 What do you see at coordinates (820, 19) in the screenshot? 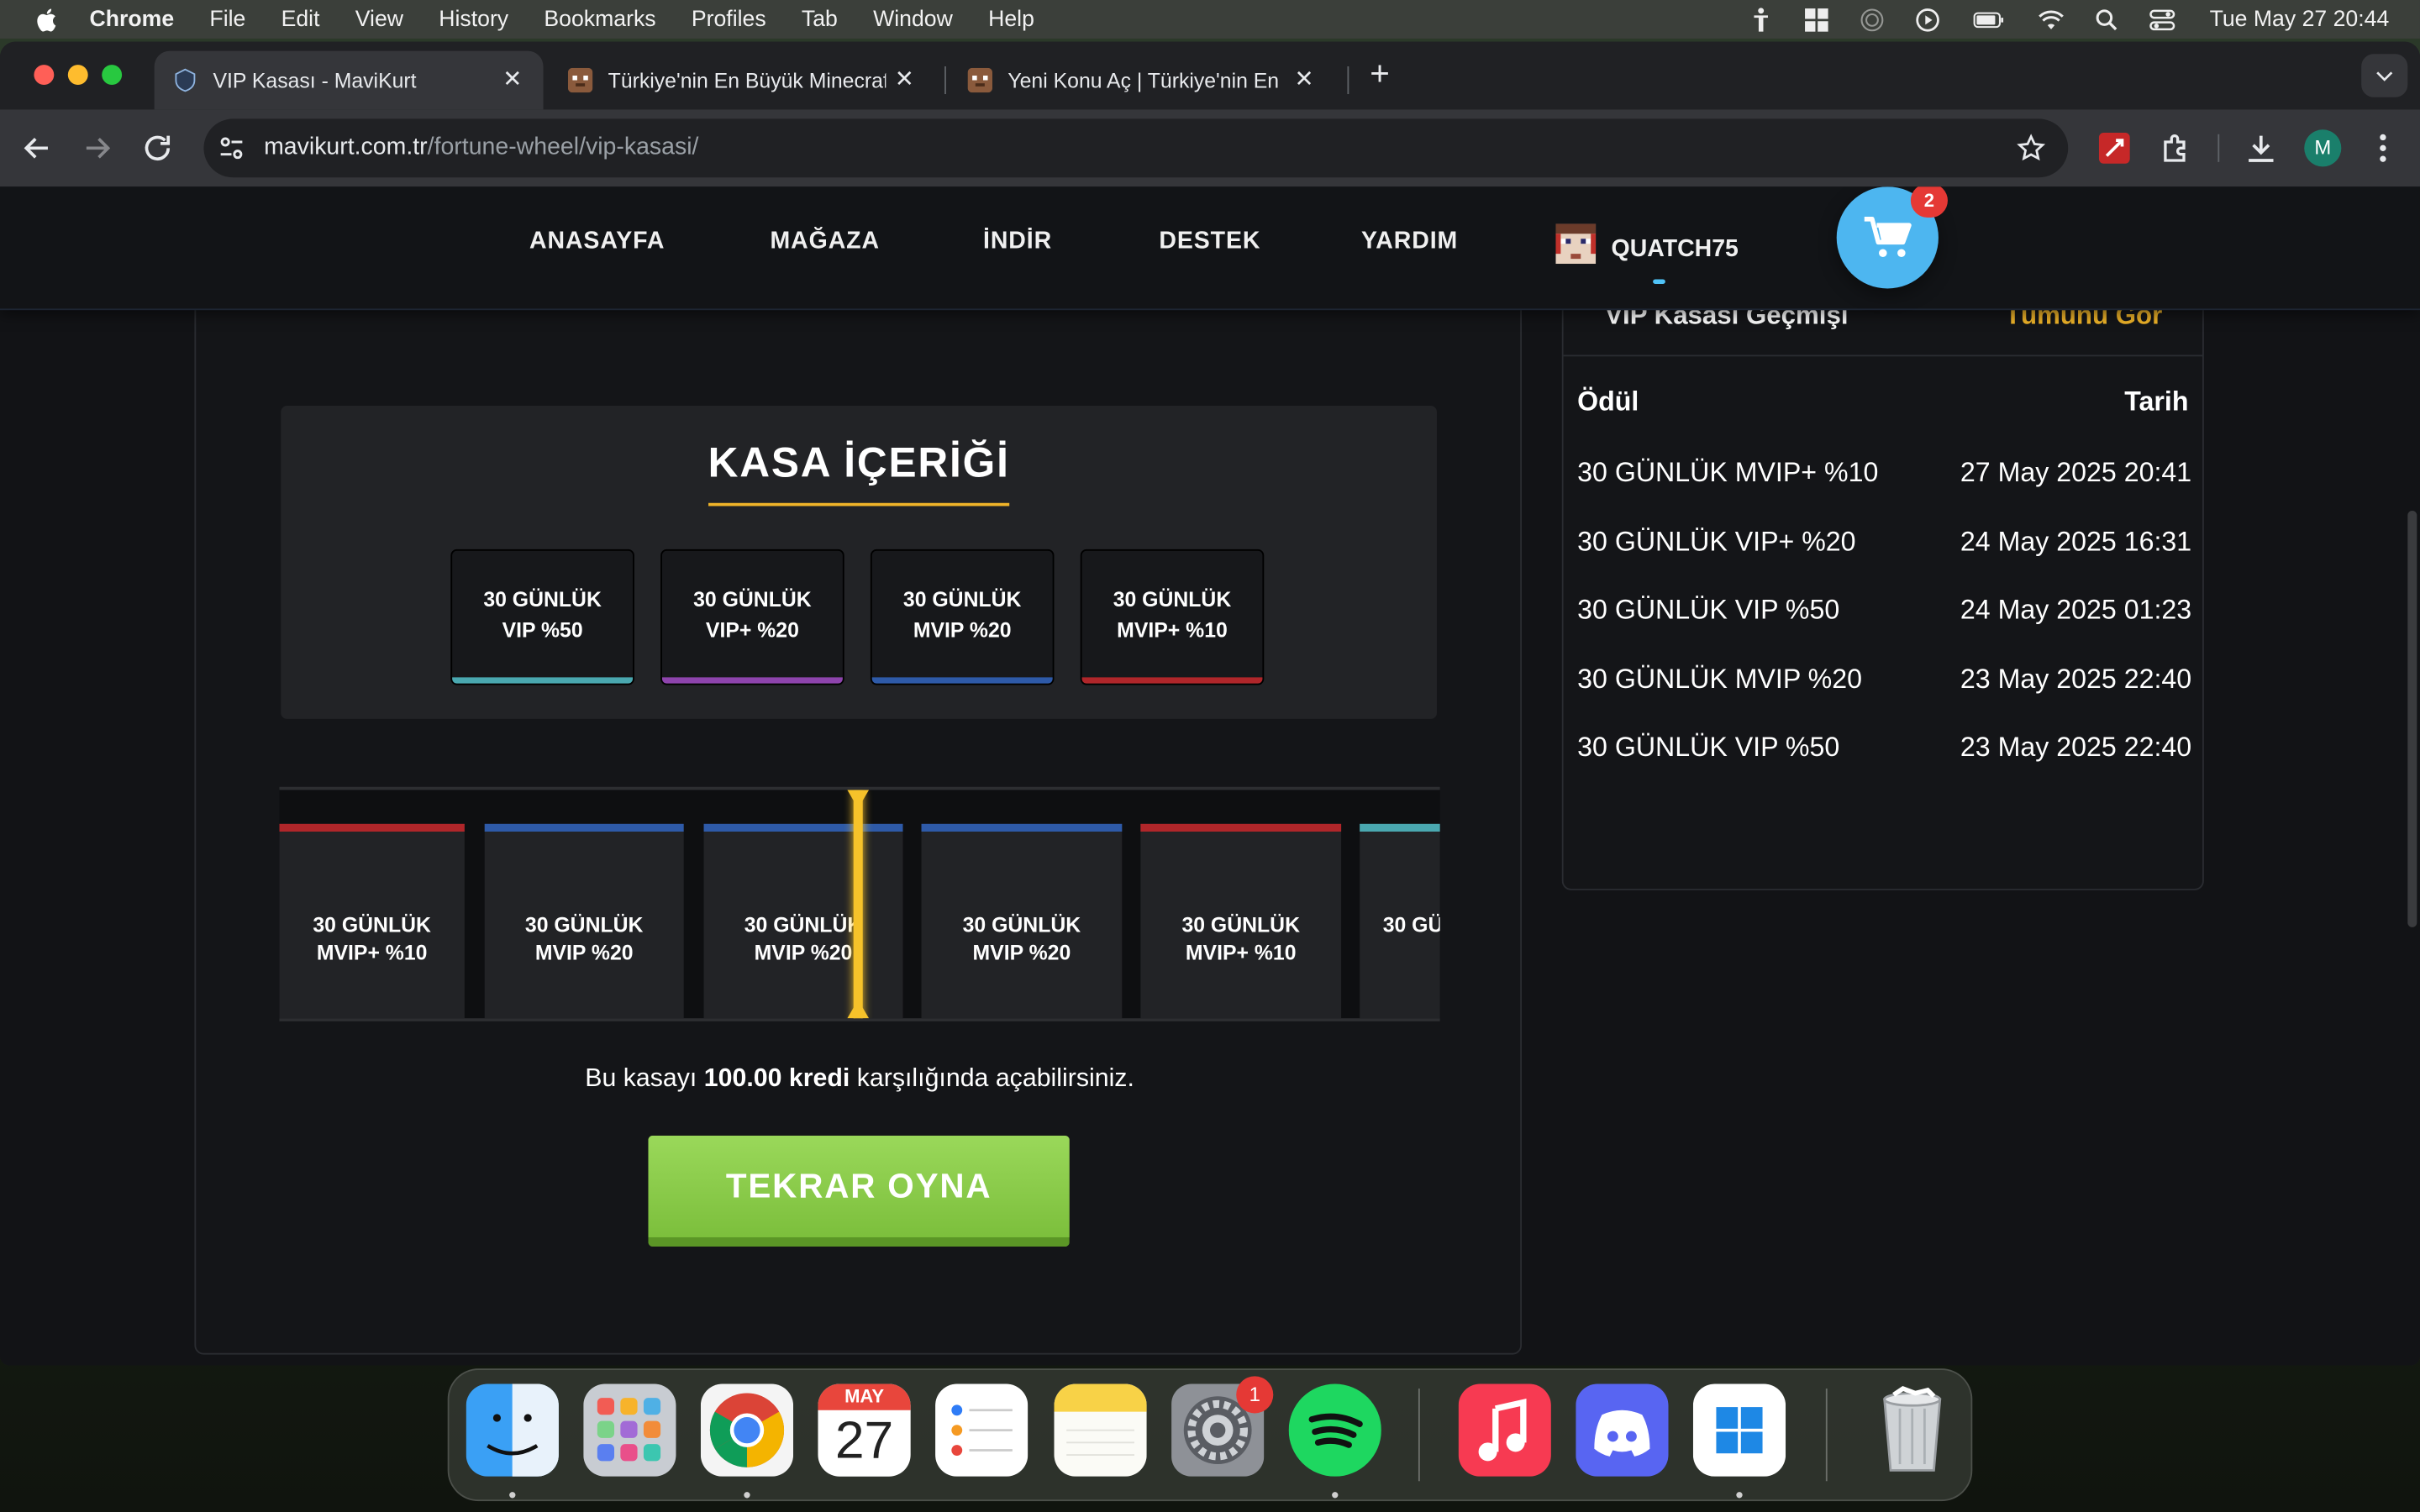
I see `menu-tab: Tab` at bounding box center [820, 19].